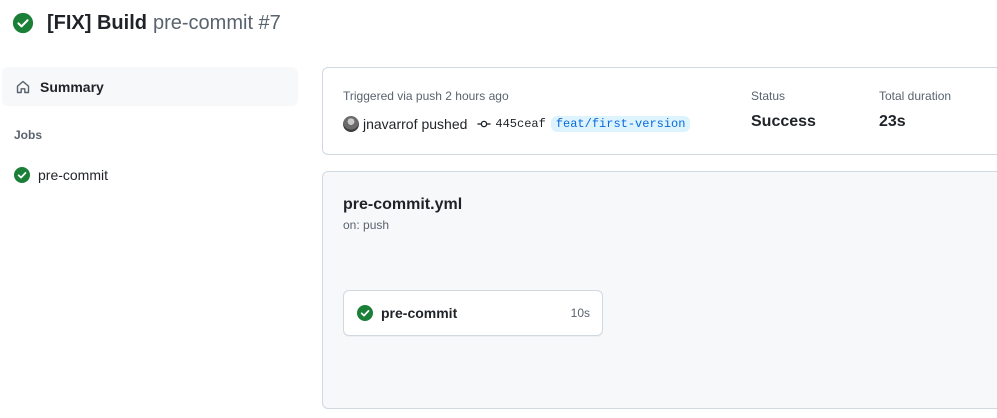  What do you see at coordinates (580, 313) in the screenshot?
I see `job-duration: 10s` at bounding box center [580, 313].